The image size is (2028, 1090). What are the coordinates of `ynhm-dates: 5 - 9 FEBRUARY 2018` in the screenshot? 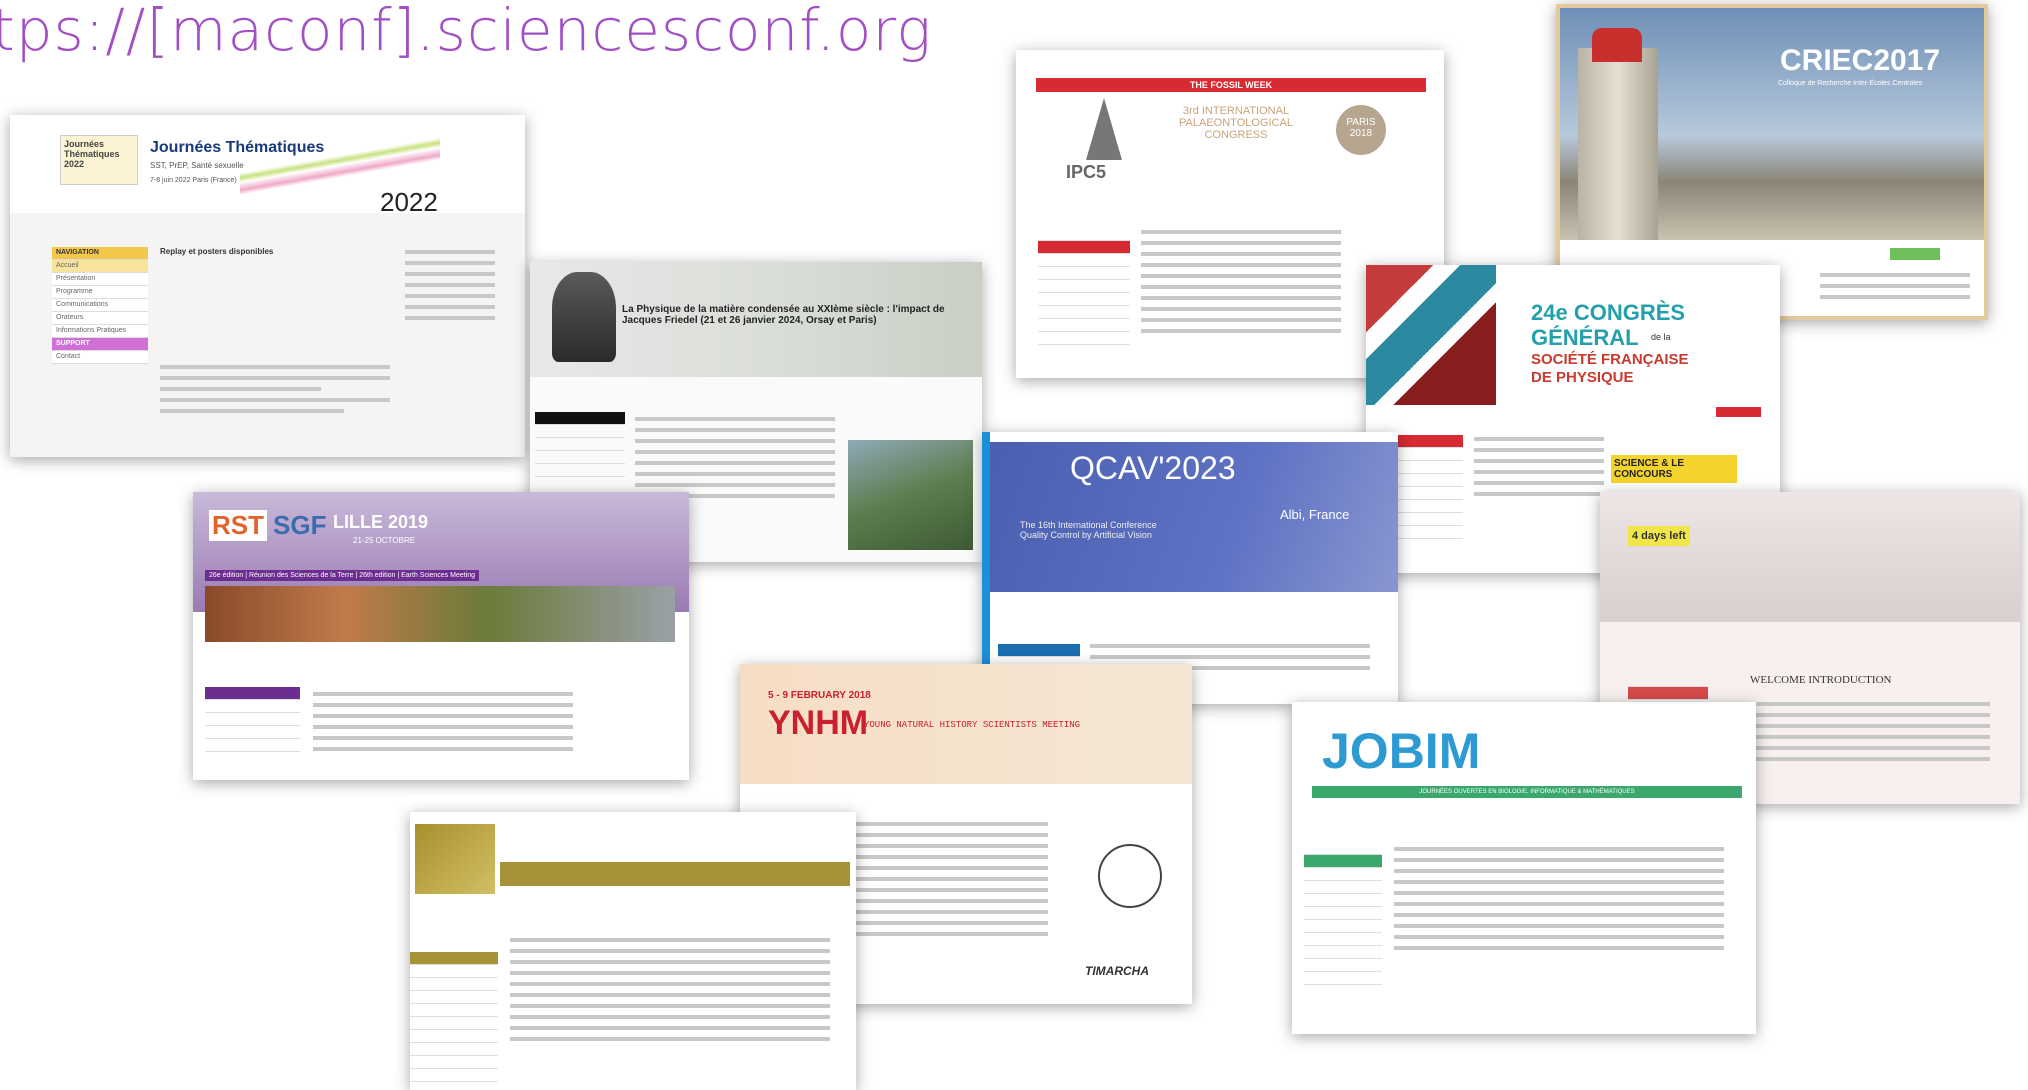 It's located at (819, 695).